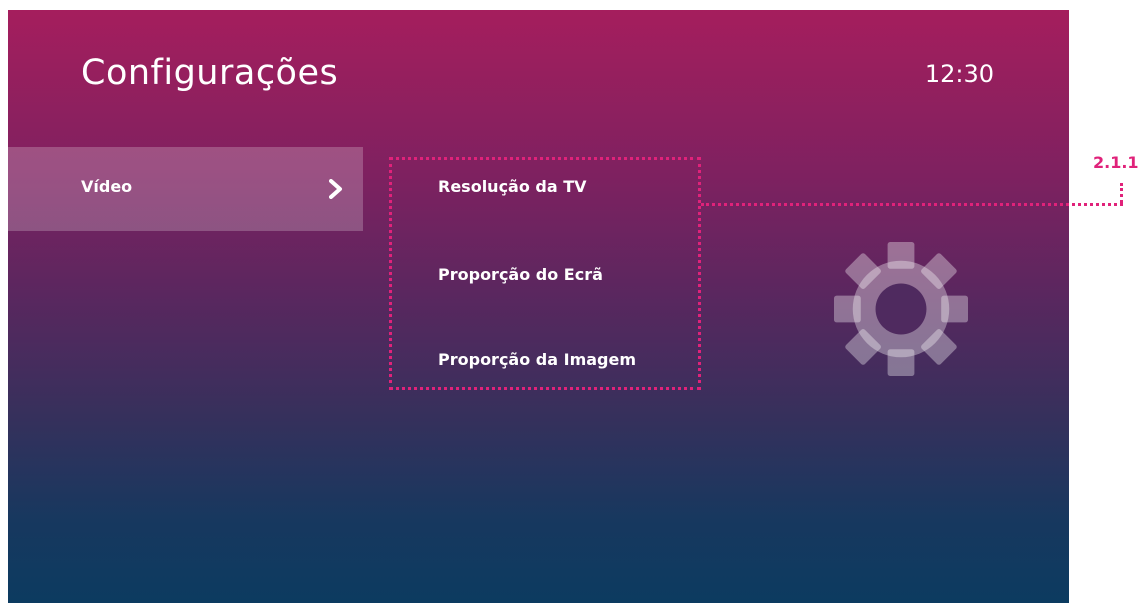 This screenshot has height=603, width=1147. I want to click on clock: 12:30, so click(959, 74).